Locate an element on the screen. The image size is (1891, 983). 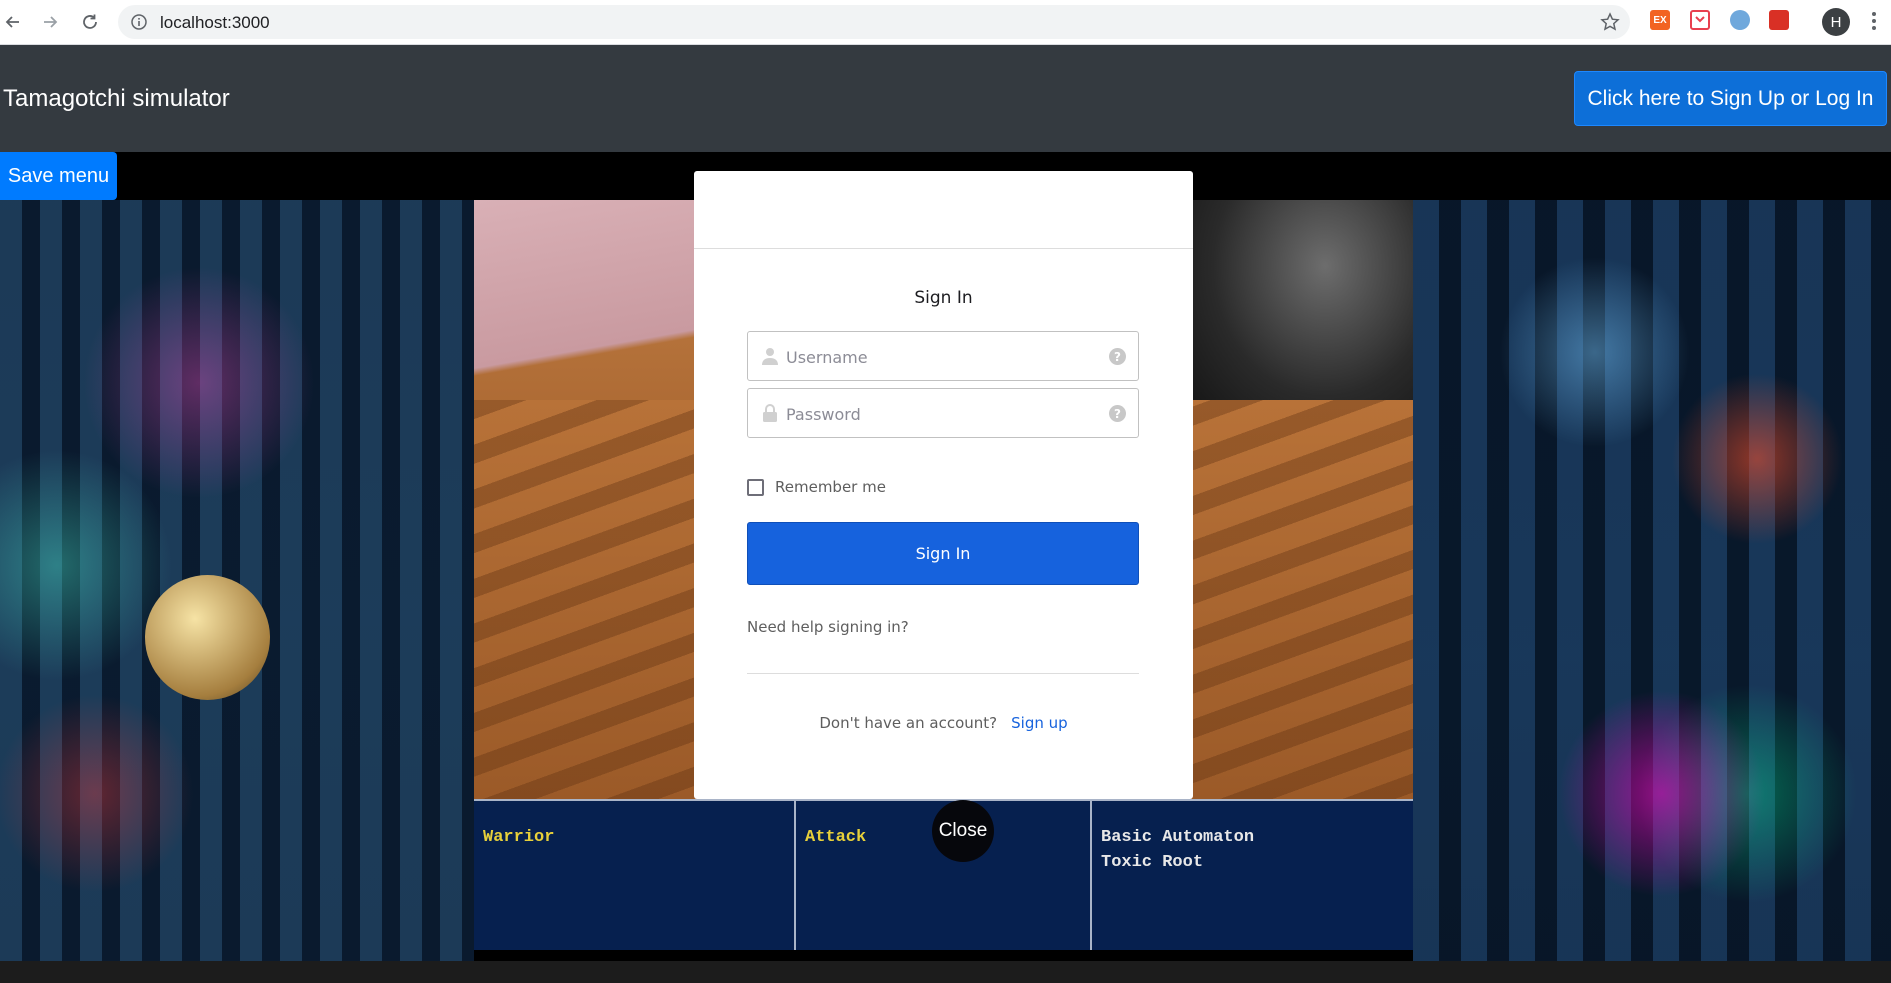
browser-menu-icon is located at coordinates (1874, 22).